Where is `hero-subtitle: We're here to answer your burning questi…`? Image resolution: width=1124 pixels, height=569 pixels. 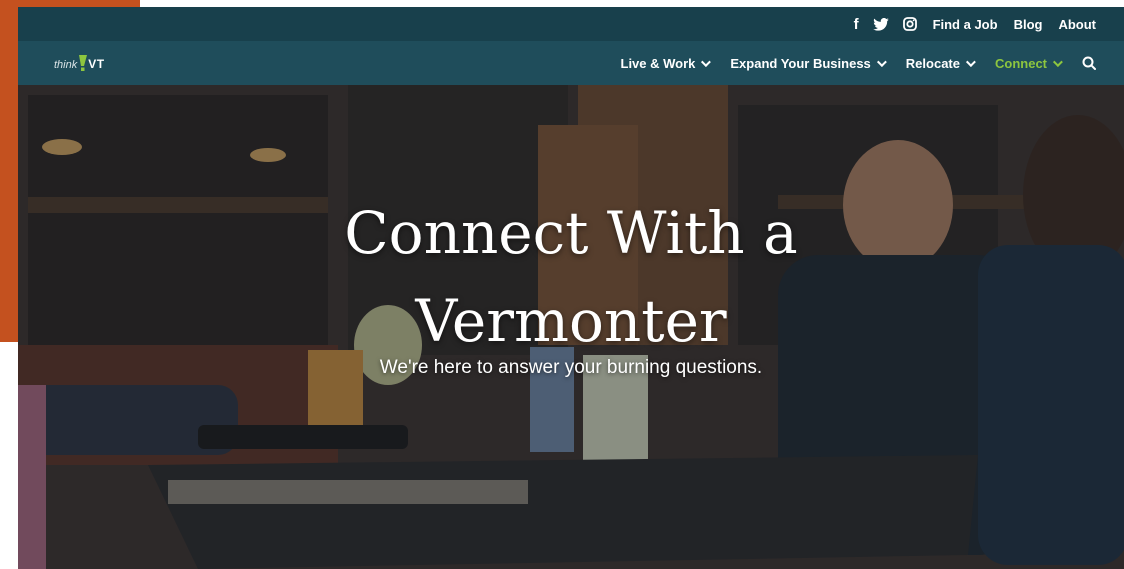
hero-subtitle: We're here to answer your burning questi… is located at coordinates (571, 367).